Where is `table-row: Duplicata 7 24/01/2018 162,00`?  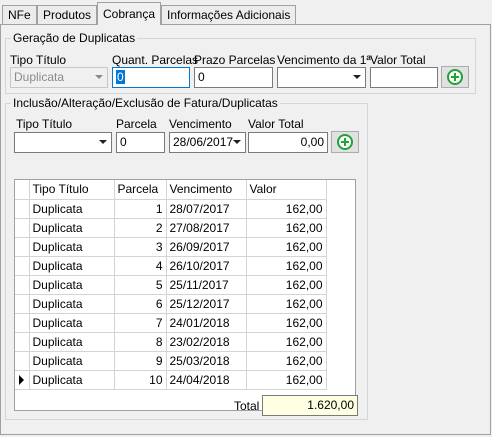
table-row: Duplicata 7 24/01/2018 162,00 is located at coordinates (171, 323).